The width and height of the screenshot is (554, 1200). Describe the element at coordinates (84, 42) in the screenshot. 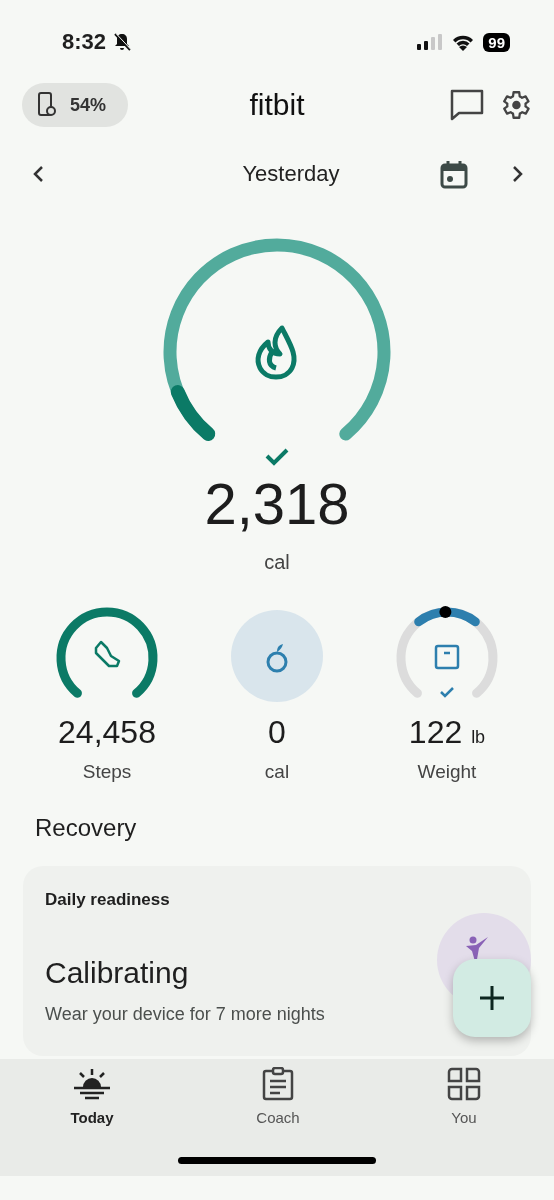

I see `clock-time: 8:32` at that location.